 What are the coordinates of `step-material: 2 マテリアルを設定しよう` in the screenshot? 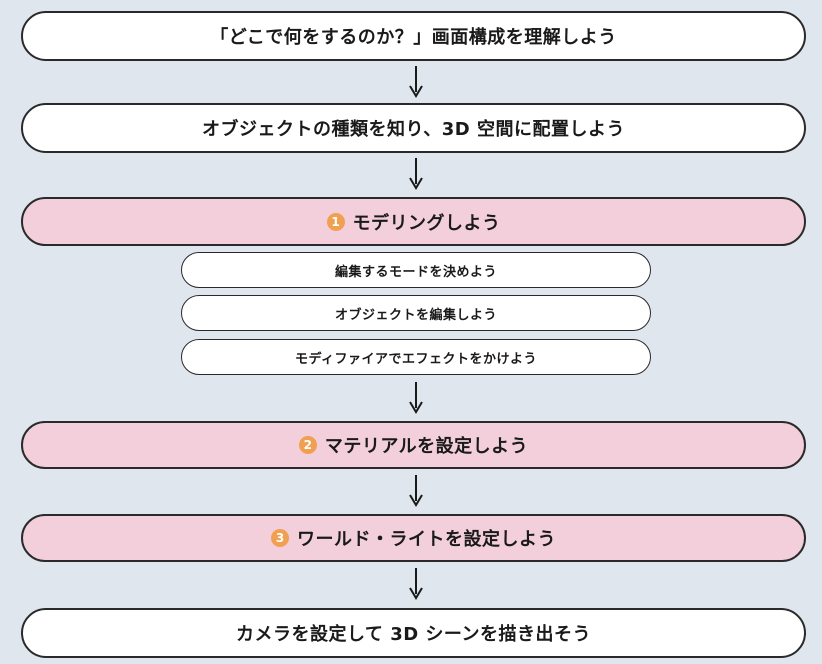 It's located at (413, 445).